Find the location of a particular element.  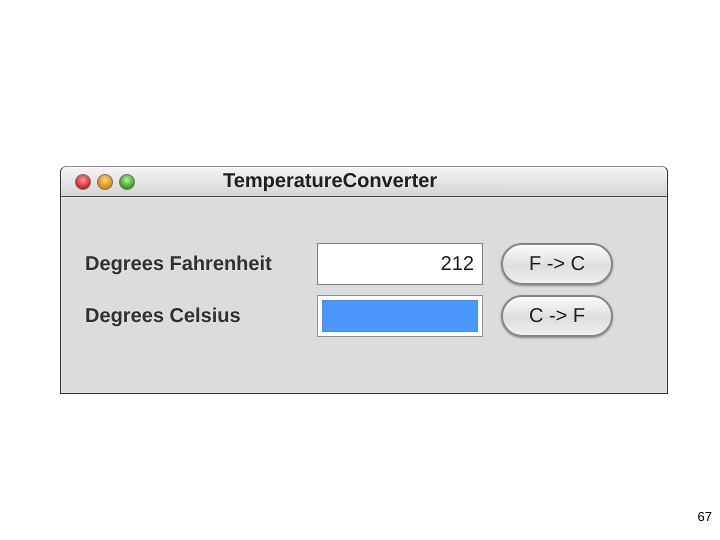

window-title: TemperatureConverter is located at coordinates (330, 181).